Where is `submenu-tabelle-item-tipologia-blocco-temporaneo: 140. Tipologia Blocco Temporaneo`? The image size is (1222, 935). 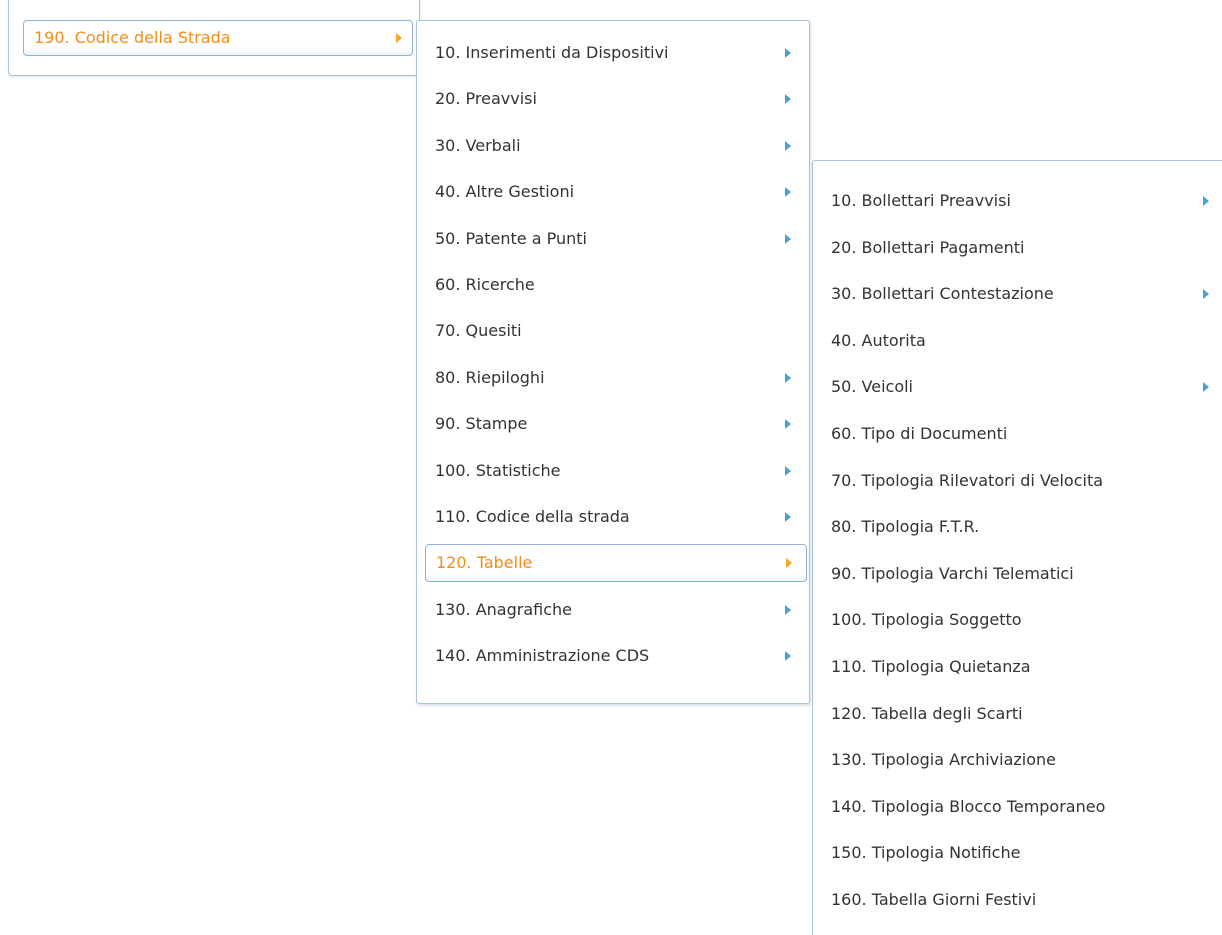 submenu-tabelle-item-tipologia-blocco-temporaneo: 140. Tipologia Blocco Temporaneo is located at coordinates (1021, 807).